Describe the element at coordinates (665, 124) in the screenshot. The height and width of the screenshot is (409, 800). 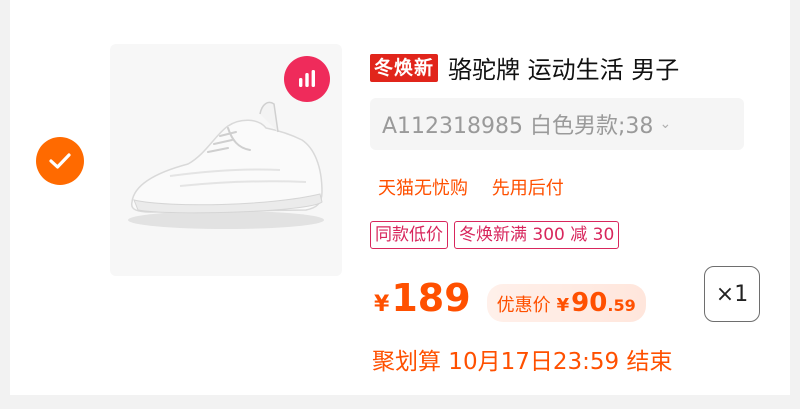
I see `chevron-down-icon: ⌄` at that location.